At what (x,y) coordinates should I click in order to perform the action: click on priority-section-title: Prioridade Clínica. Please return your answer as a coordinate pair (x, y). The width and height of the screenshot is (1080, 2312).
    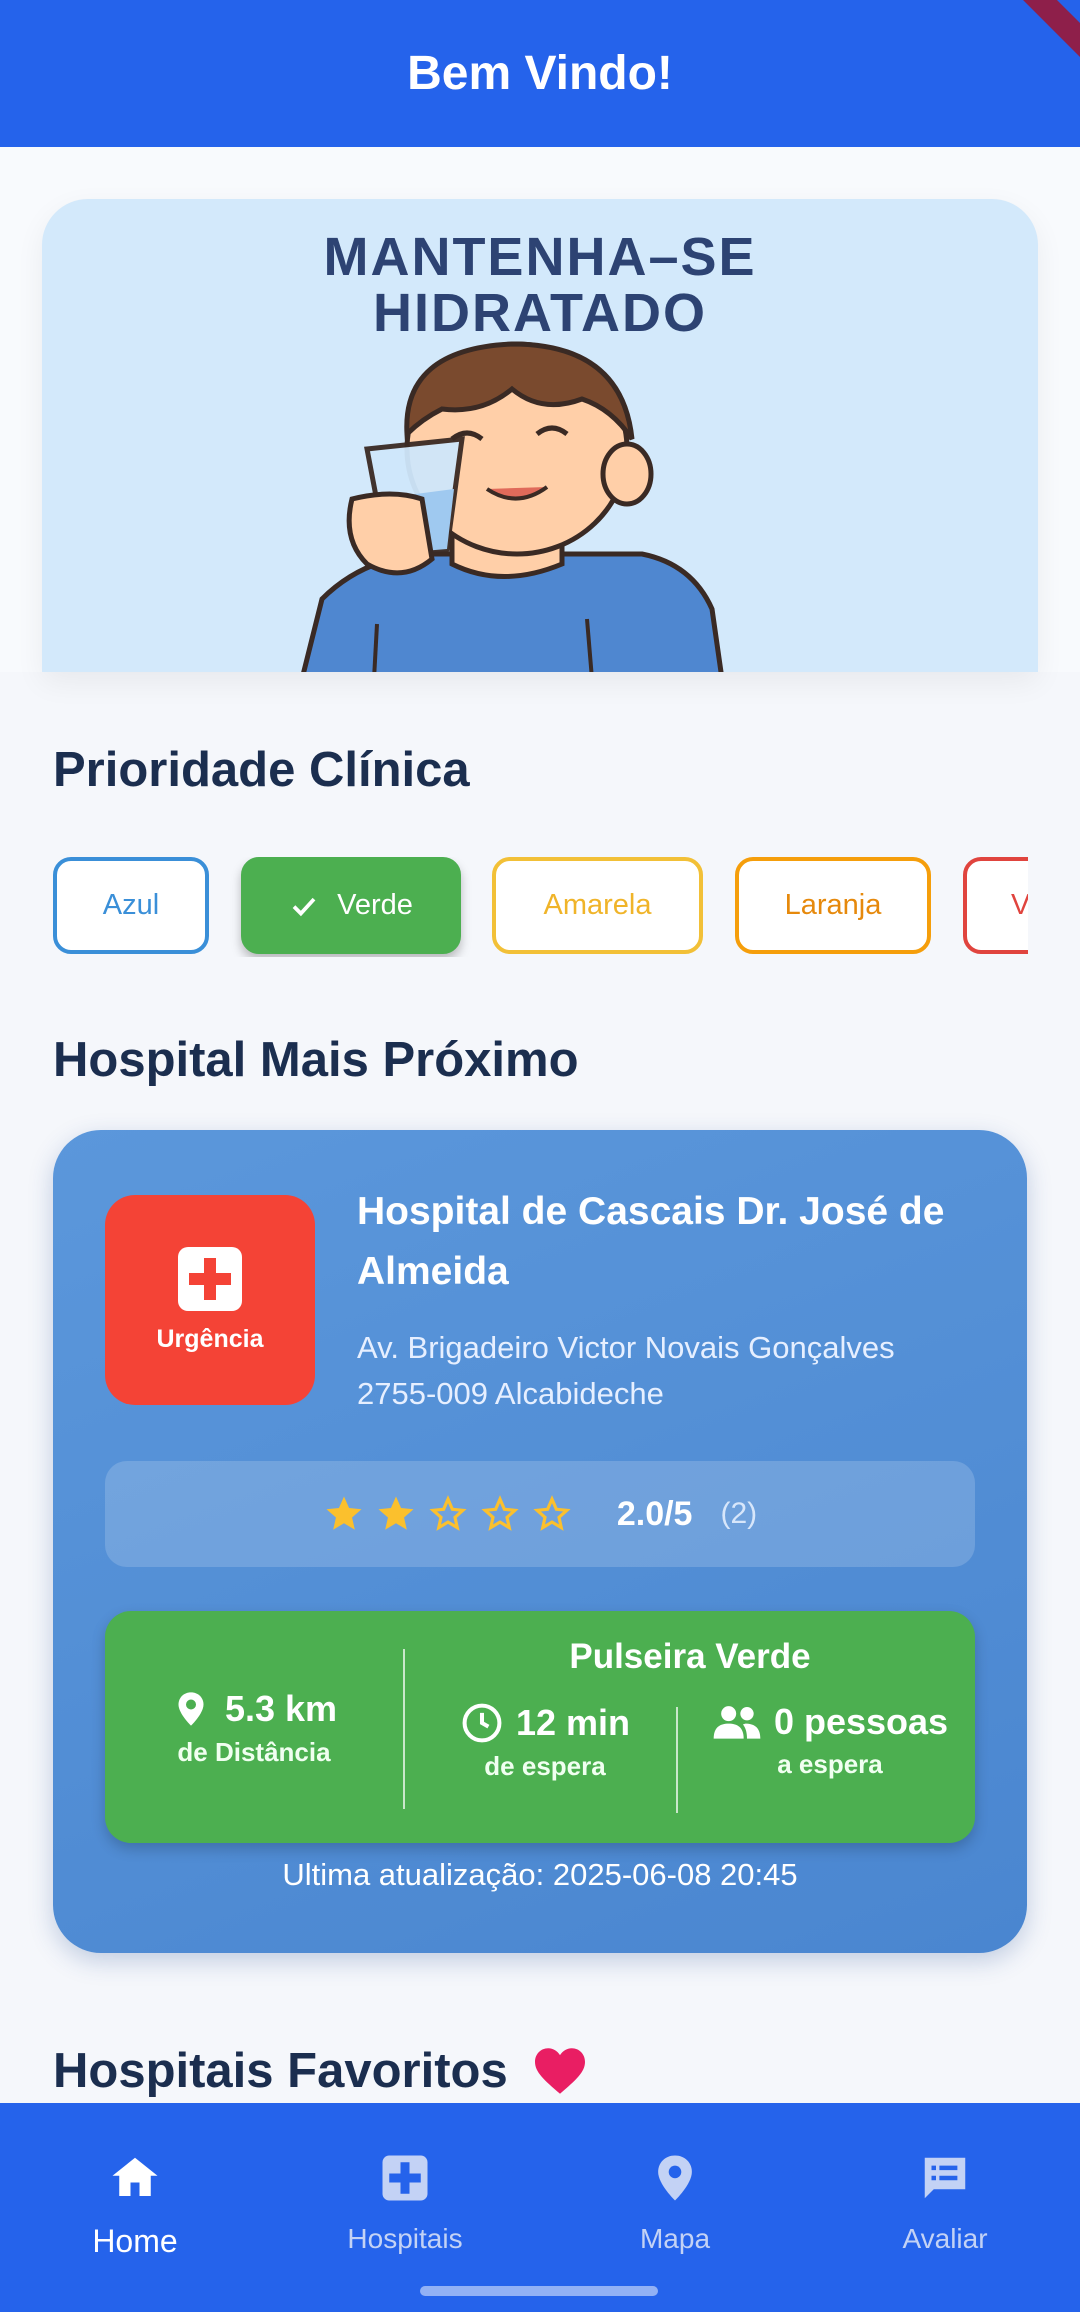
    Looking at the image, I should click on (261, 770).